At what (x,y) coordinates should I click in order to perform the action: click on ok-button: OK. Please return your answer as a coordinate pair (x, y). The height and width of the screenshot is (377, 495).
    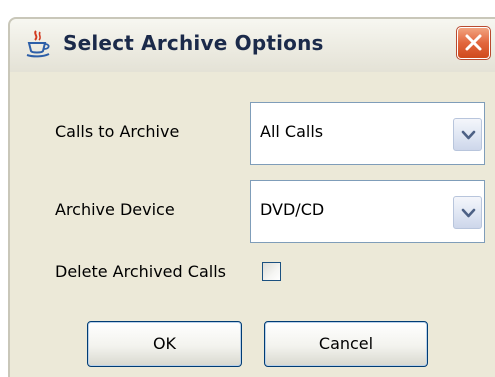
    Looking at the image, I should click on (164, 344).